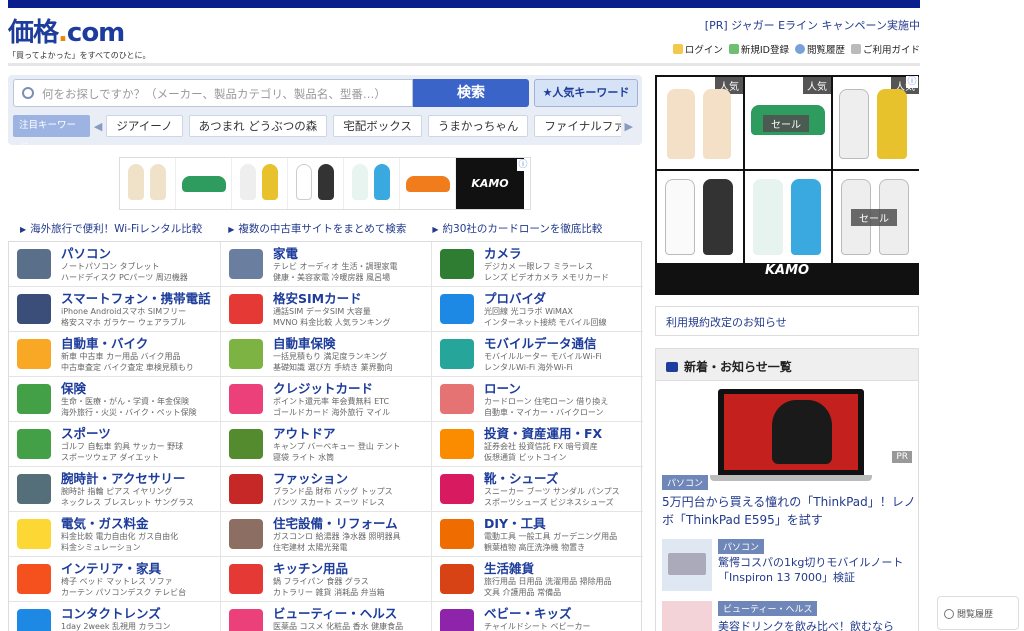 This screenshot has height=631, width=1024. Describe the element at coordinates (110, 266) in the screenshot. I see `category-subtext: ノートパソコン タブレット` at that location.